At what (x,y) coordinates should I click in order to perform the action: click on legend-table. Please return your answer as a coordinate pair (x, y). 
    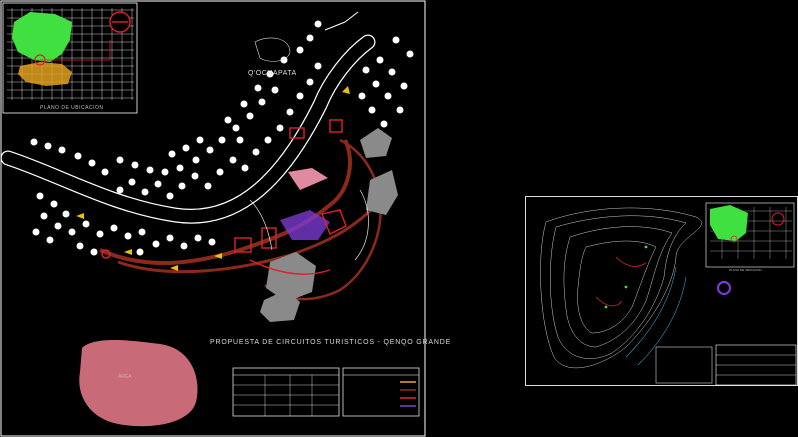
    Looking at the image, I should click on (326, 392).